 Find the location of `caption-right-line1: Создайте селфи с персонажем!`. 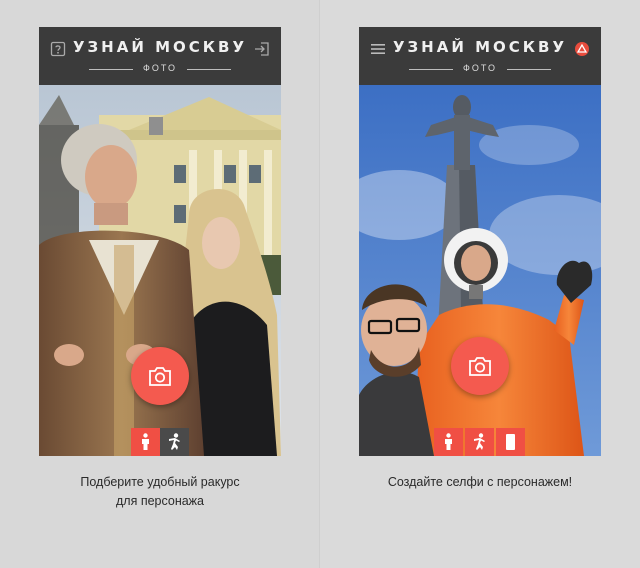

caption-right-line1: Создайте селфи с персонажем! is located at coordinates (480, 482).